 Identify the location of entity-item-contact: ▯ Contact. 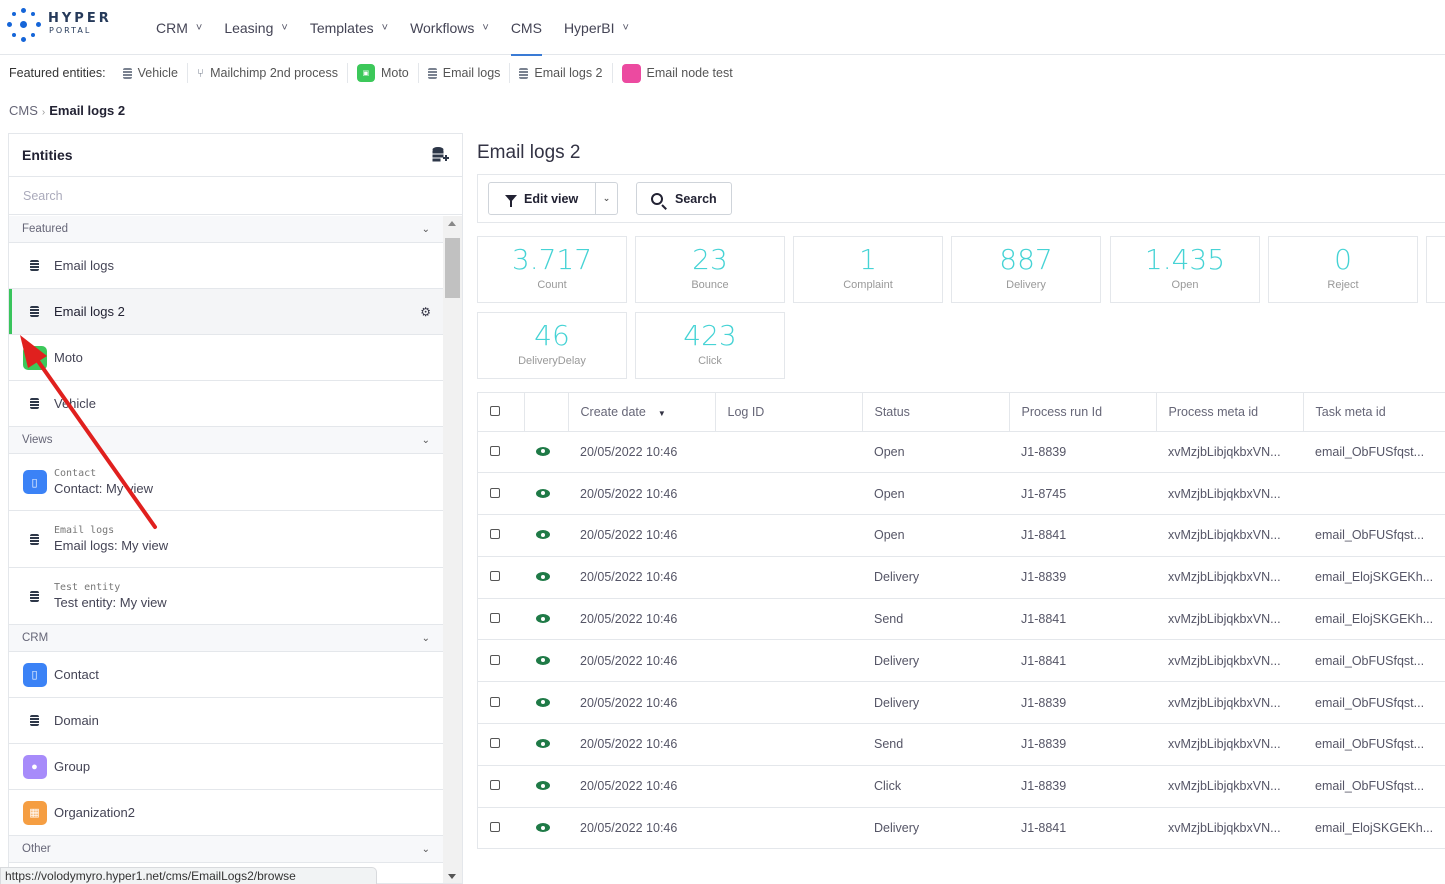
(226, 675).